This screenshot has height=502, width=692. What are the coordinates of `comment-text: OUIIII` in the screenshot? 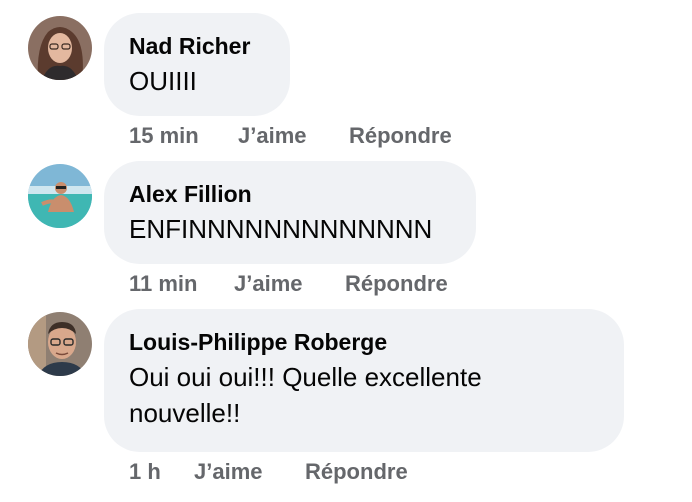 It's located at (163, 81).